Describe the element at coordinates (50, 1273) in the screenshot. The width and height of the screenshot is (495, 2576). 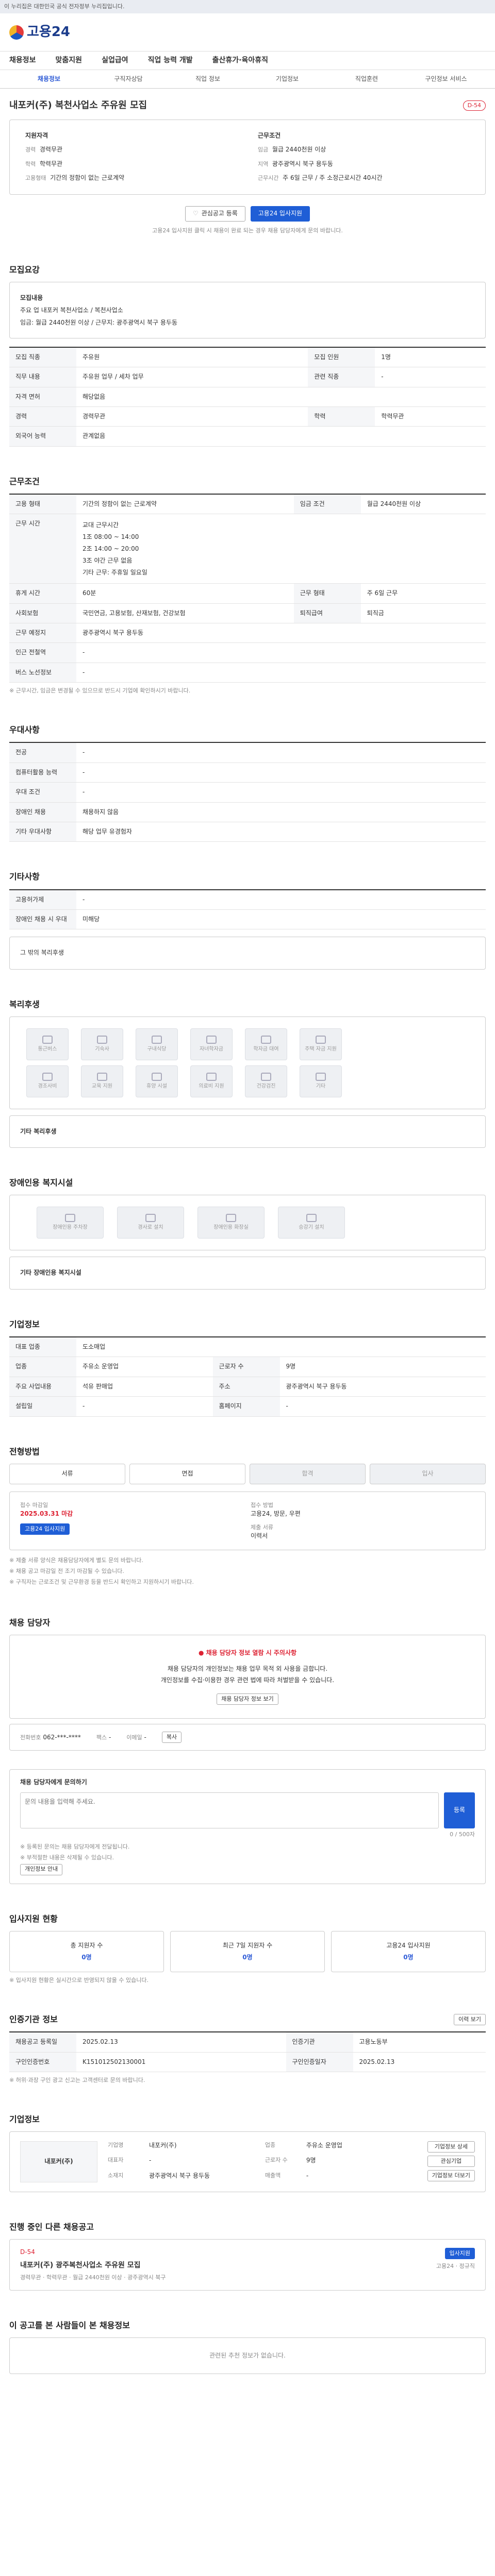
I see `disabled-extra-title: 기타 장애인용 복지시설` at that location.